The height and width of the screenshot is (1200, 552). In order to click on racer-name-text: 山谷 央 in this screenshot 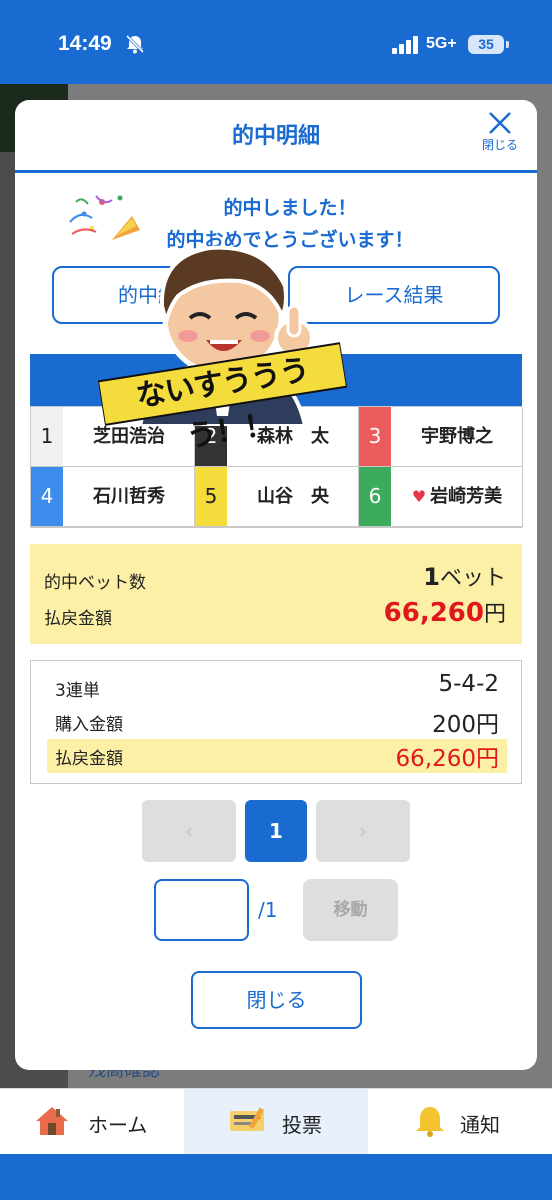, I will do `click(293, 496)`.